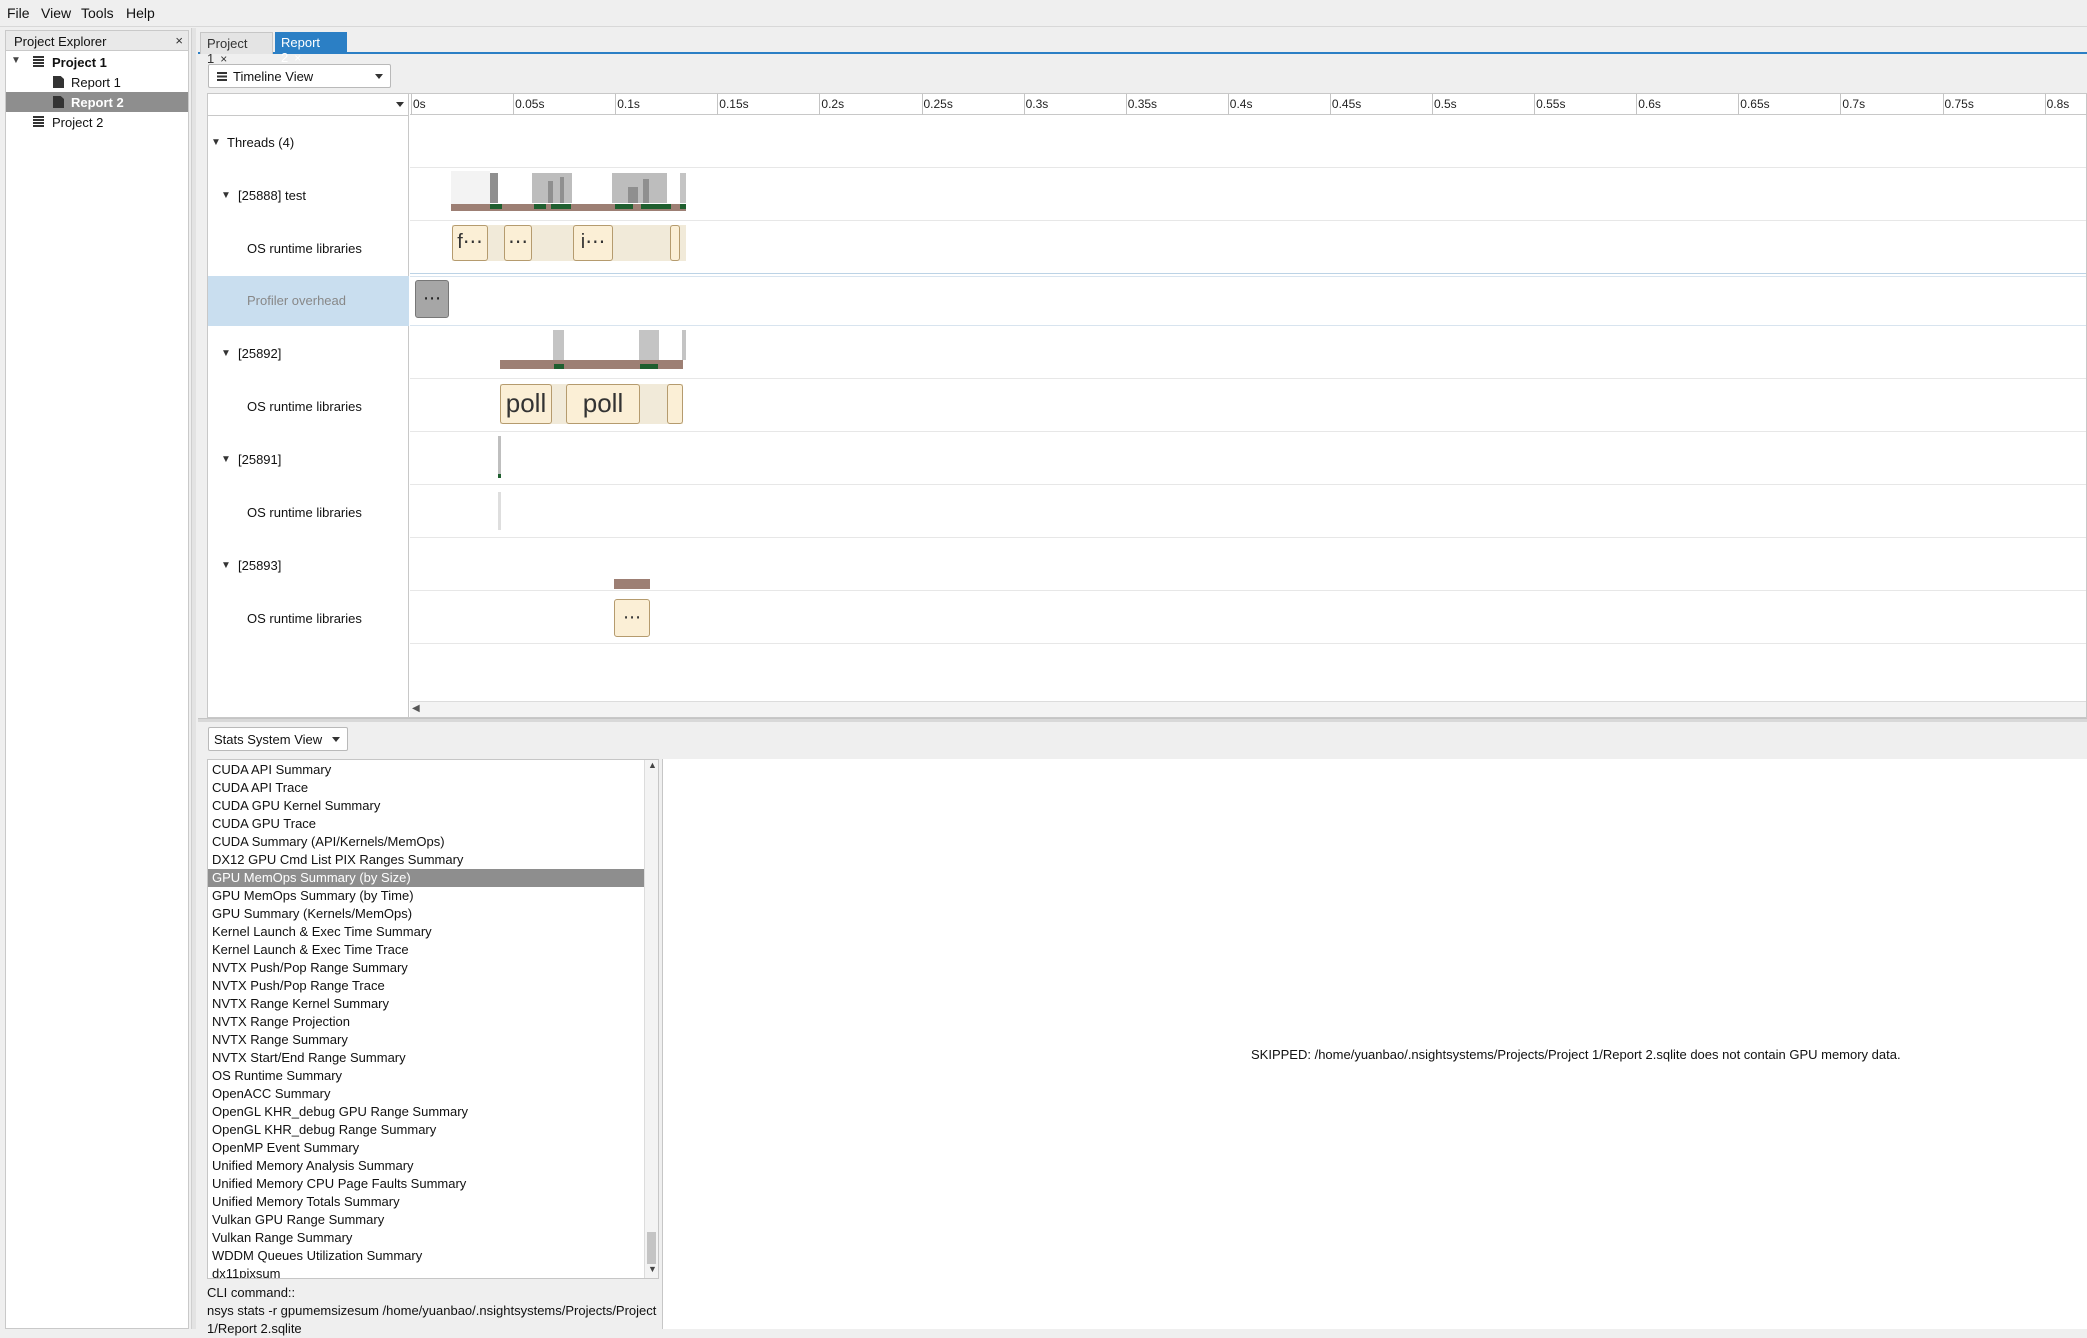  What do you see at coordinates (97, 62) in the screenshot?
I see `tree-item-project-1: ▼ Project 1` at bounding box center [97, 62].